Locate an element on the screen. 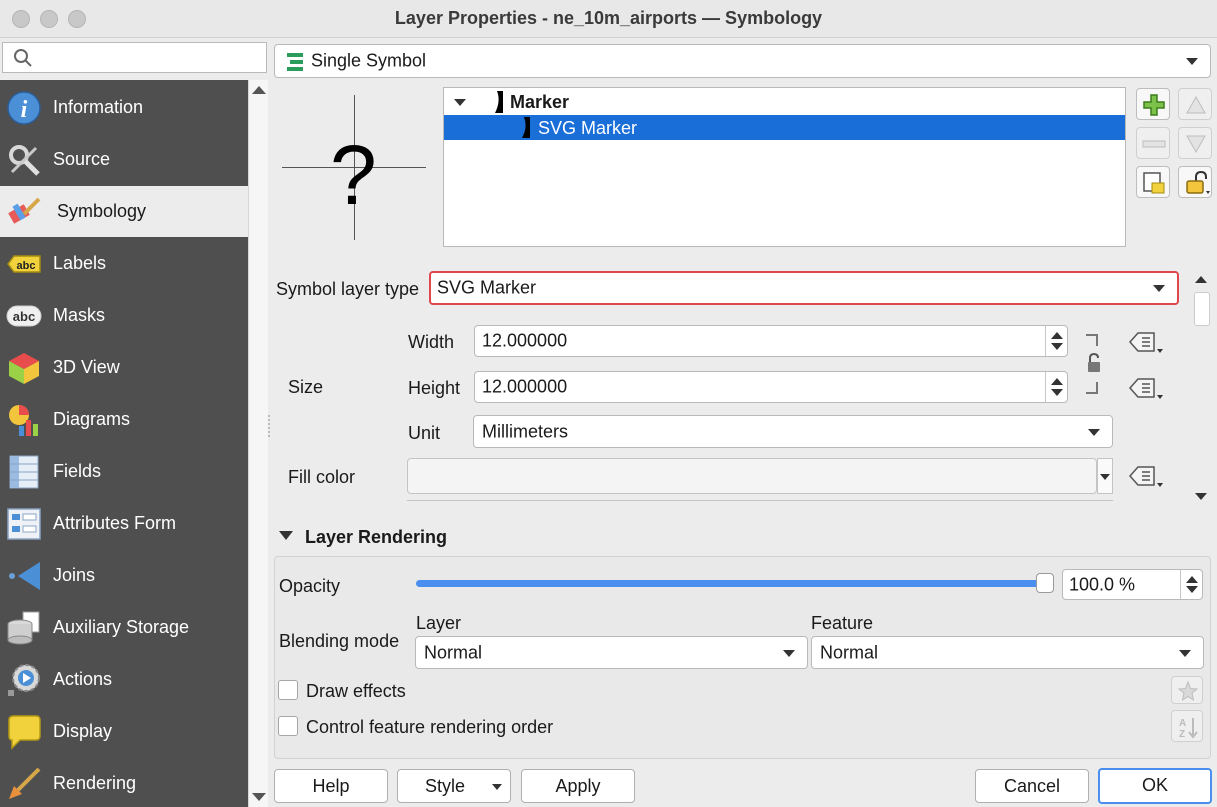  svg-text: i is located at coordinates (24, 110).